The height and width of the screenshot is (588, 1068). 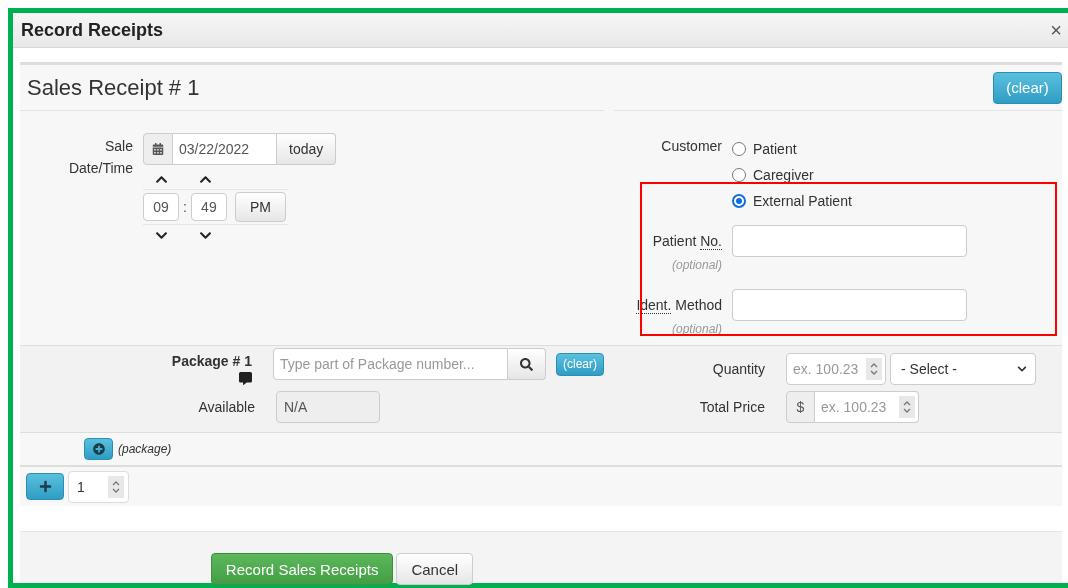 I want to click on calendar-icon, so click(x=158, y=149).